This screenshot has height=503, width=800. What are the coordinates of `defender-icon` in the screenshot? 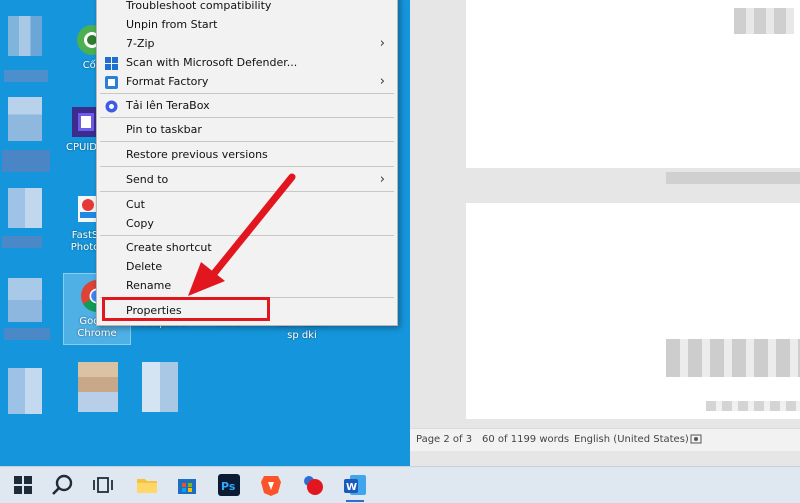 It's located at (111, 63).